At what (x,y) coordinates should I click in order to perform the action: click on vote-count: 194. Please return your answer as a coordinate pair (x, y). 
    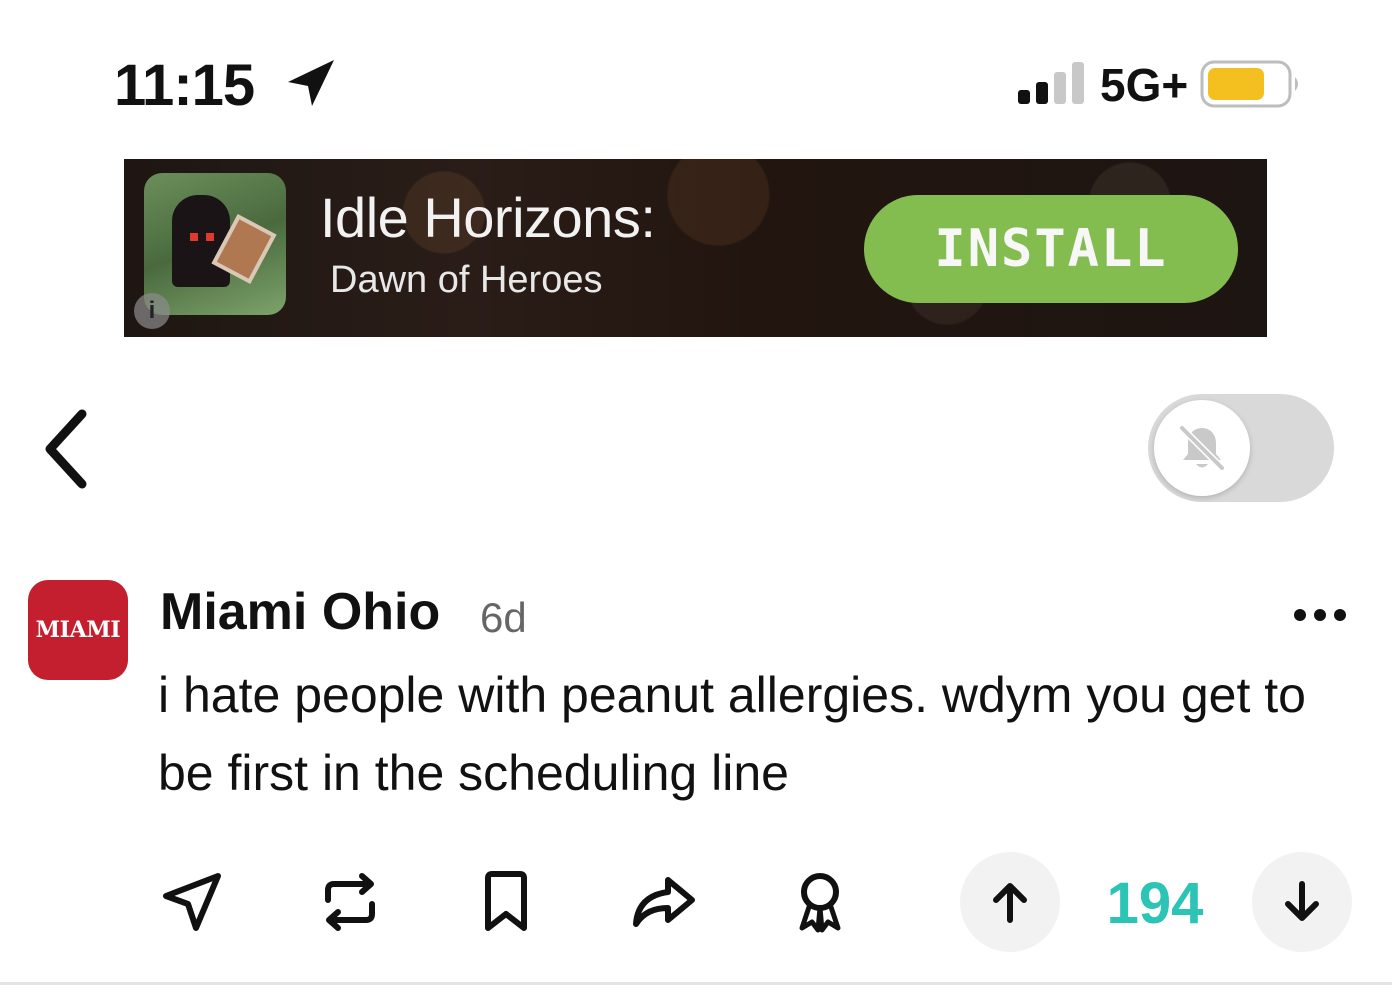
    Looking at the image, I should click on (1155, 903).